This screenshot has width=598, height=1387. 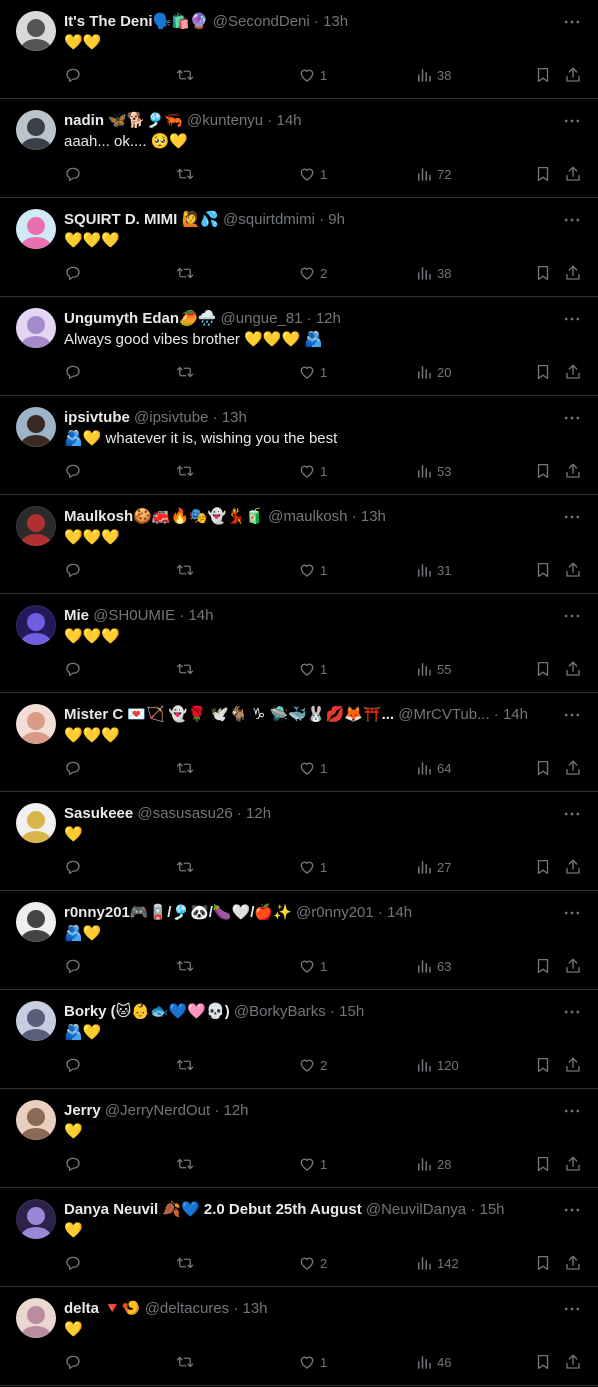 I want to click on display-name: SQUIRT D. MIMI 🙋💦, so click(x=141, y=219).